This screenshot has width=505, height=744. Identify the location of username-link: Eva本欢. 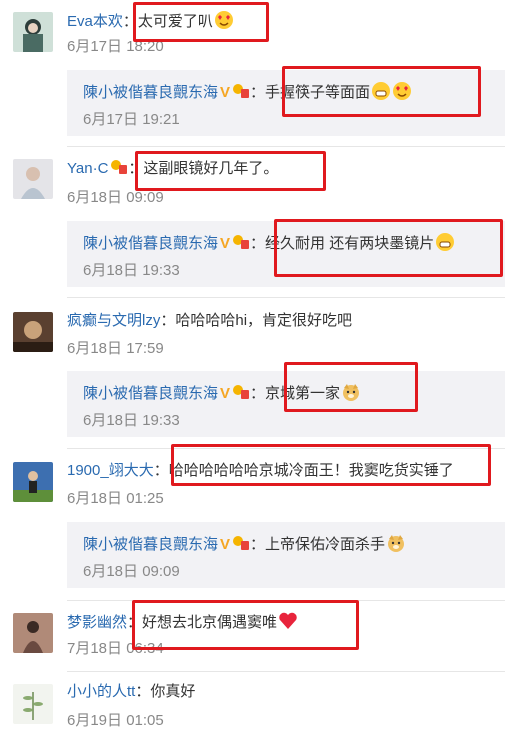
(95, 21).